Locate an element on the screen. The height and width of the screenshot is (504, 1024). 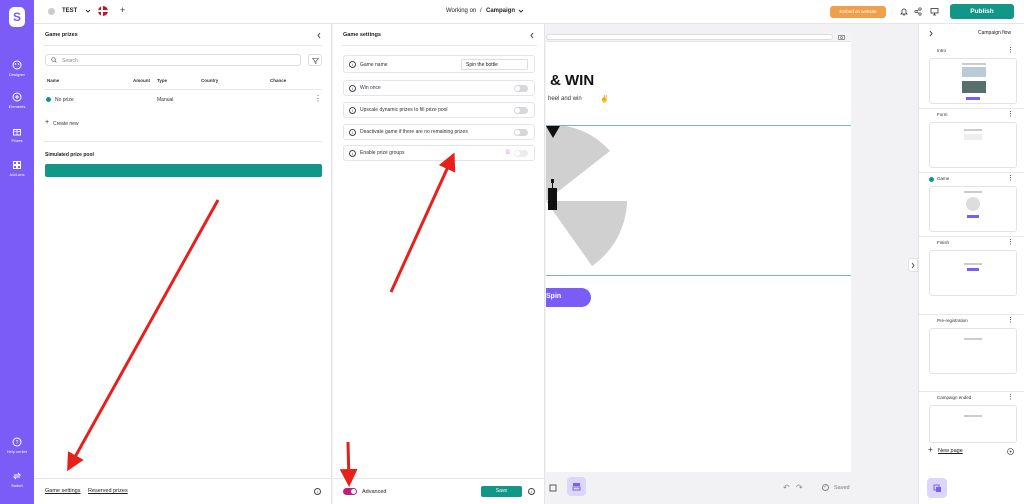
arrow-to-prize-groups is located at coordinates (422, 222).